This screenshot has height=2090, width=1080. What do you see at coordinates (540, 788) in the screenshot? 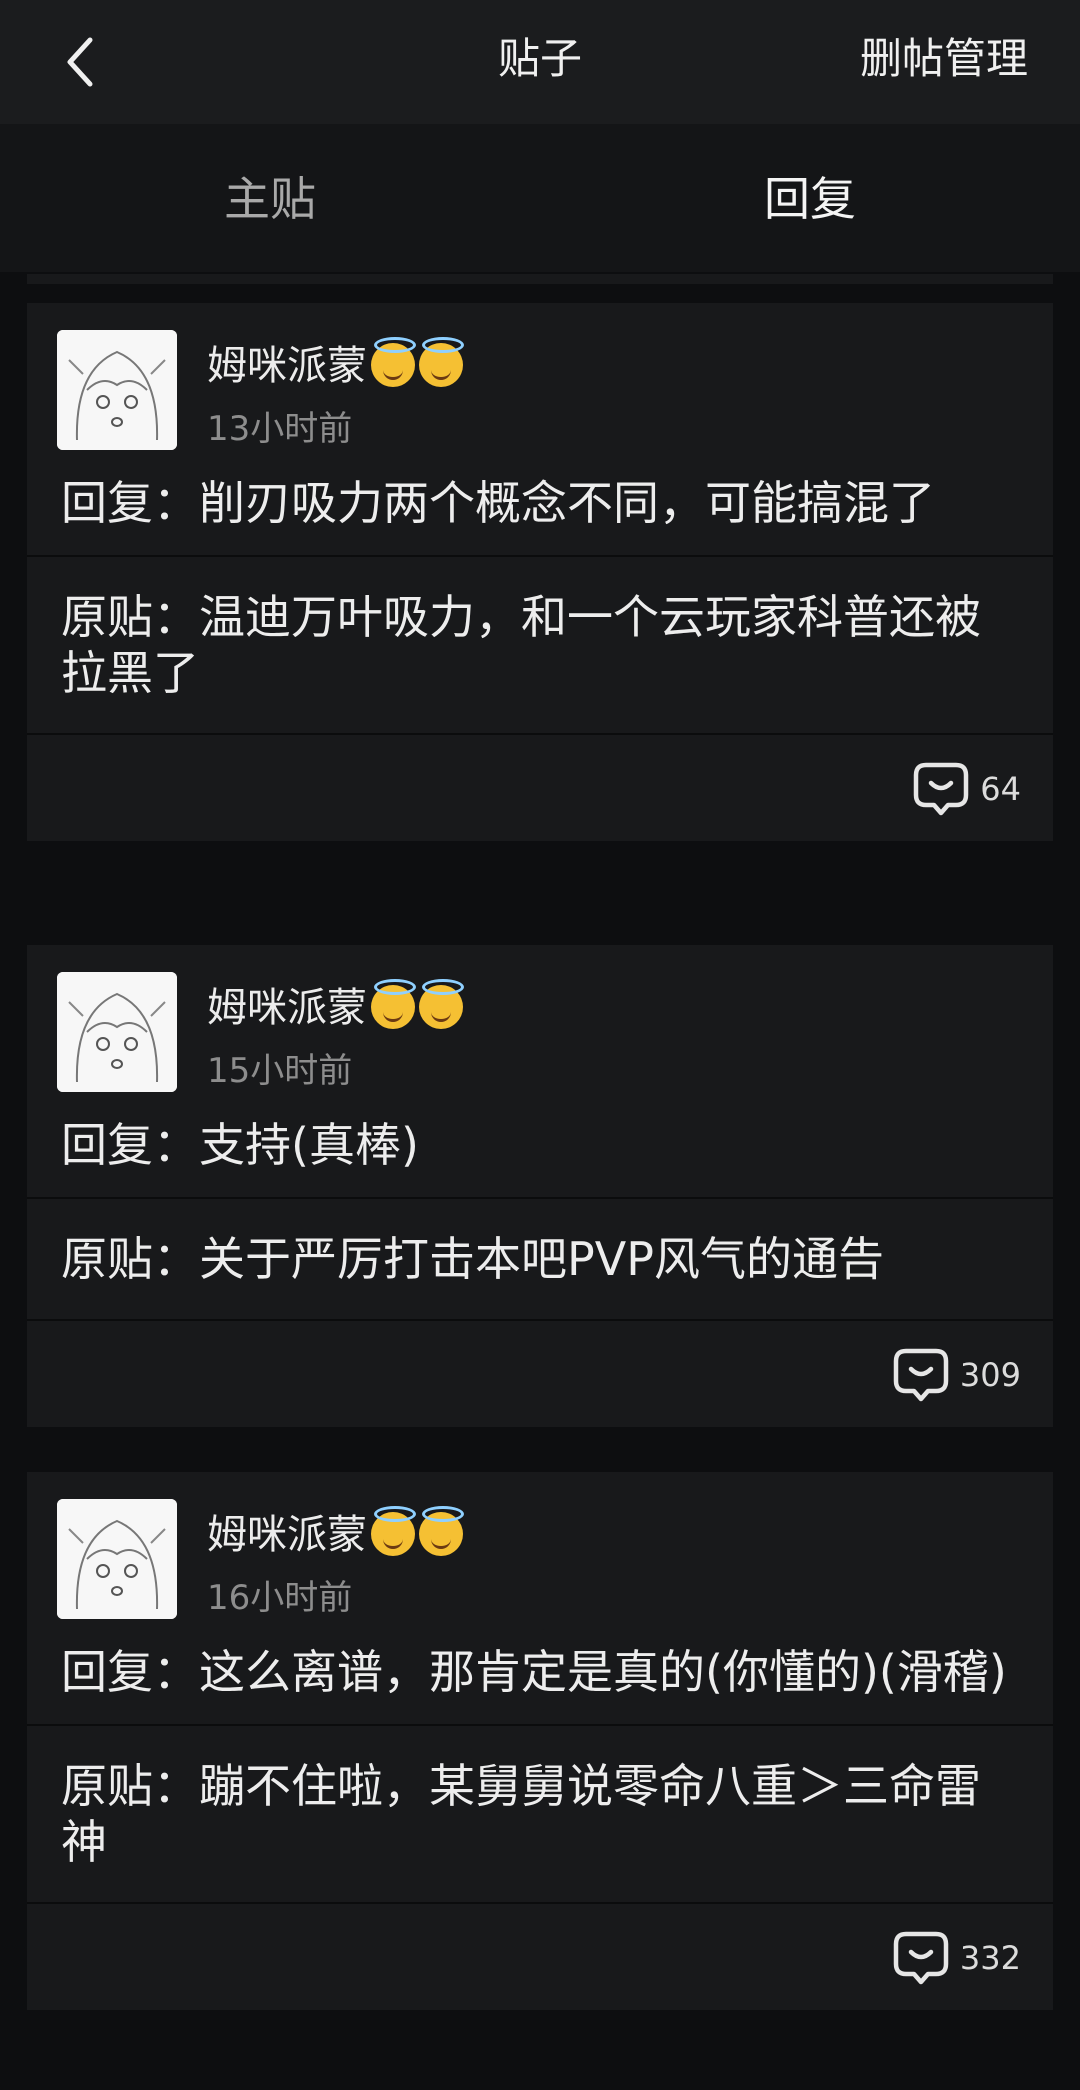
I see `card-footer: 64` at bounding box center [540, 788].